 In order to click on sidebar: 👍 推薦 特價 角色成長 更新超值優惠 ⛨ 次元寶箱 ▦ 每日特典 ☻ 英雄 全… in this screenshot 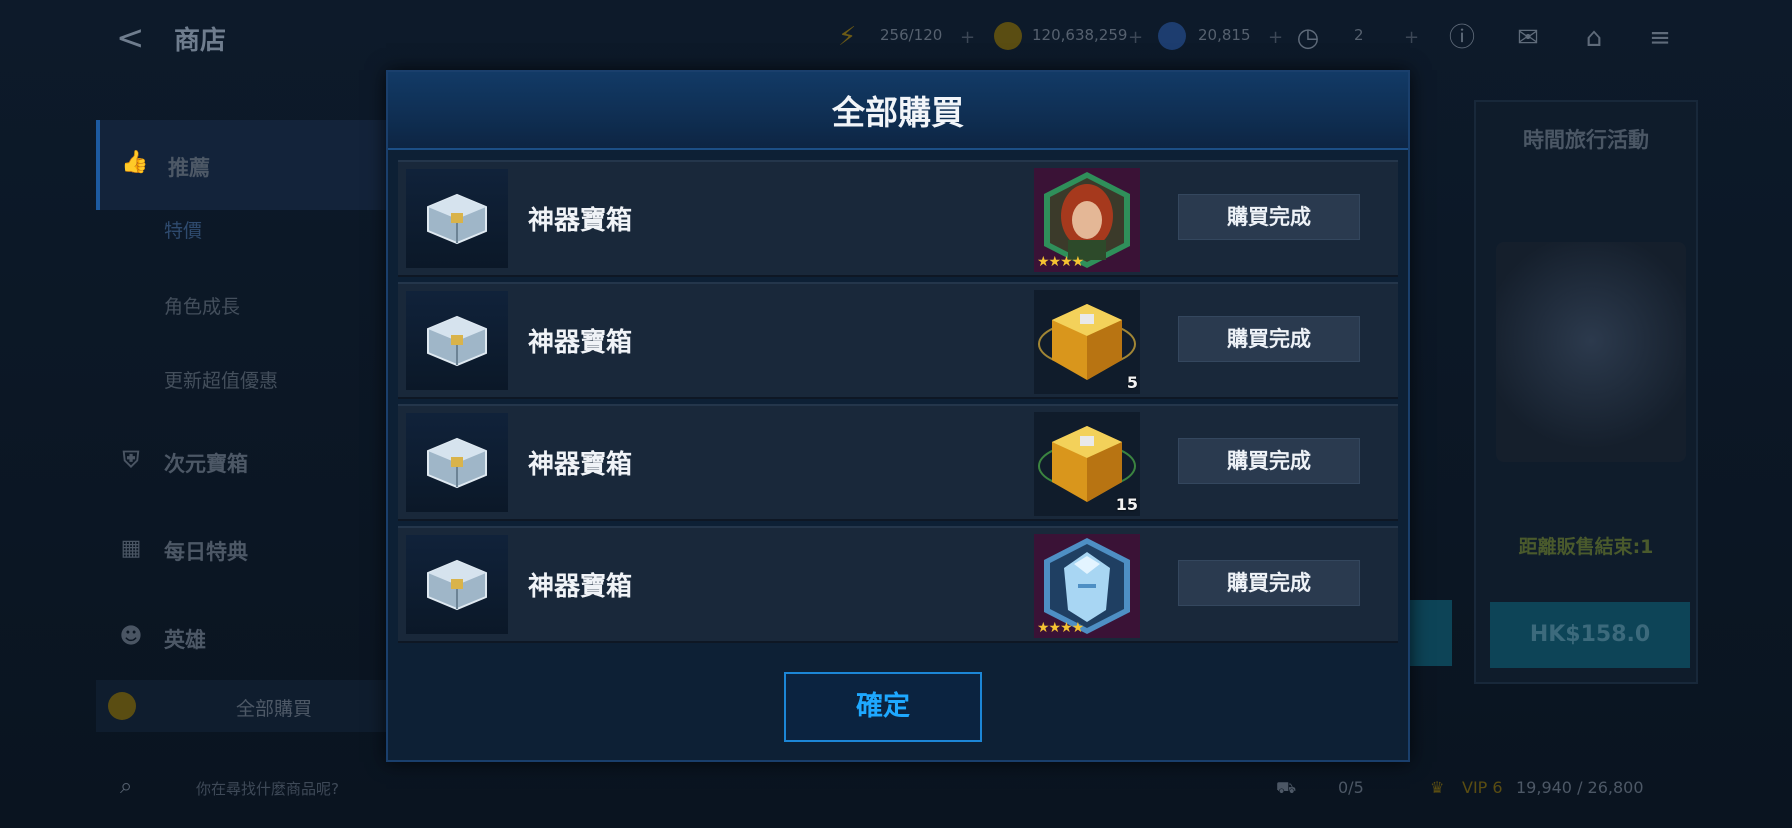, I will do `click(243, 416)`.